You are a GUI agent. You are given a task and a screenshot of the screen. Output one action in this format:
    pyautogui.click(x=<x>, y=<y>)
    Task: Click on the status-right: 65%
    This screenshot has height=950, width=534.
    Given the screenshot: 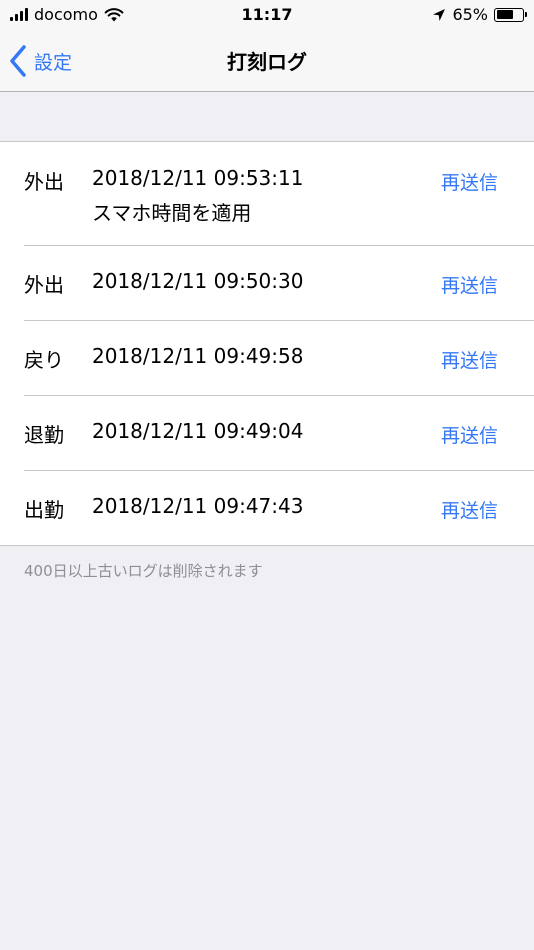 What is the action you would take?
    pyautogui.click(x=479, y=14)
    